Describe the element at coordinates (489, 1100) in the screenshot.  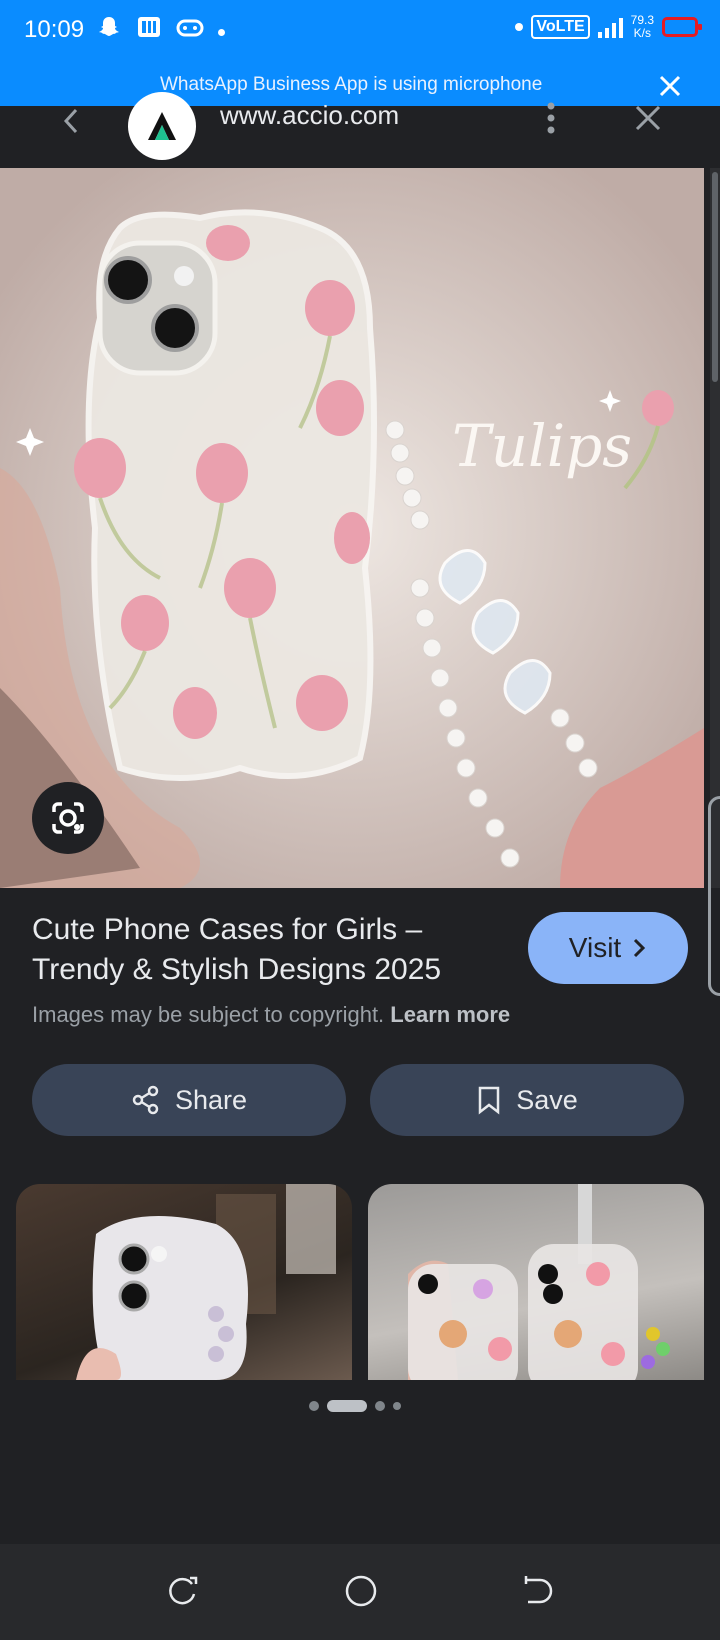
I see `bookmark-icon` at that location.